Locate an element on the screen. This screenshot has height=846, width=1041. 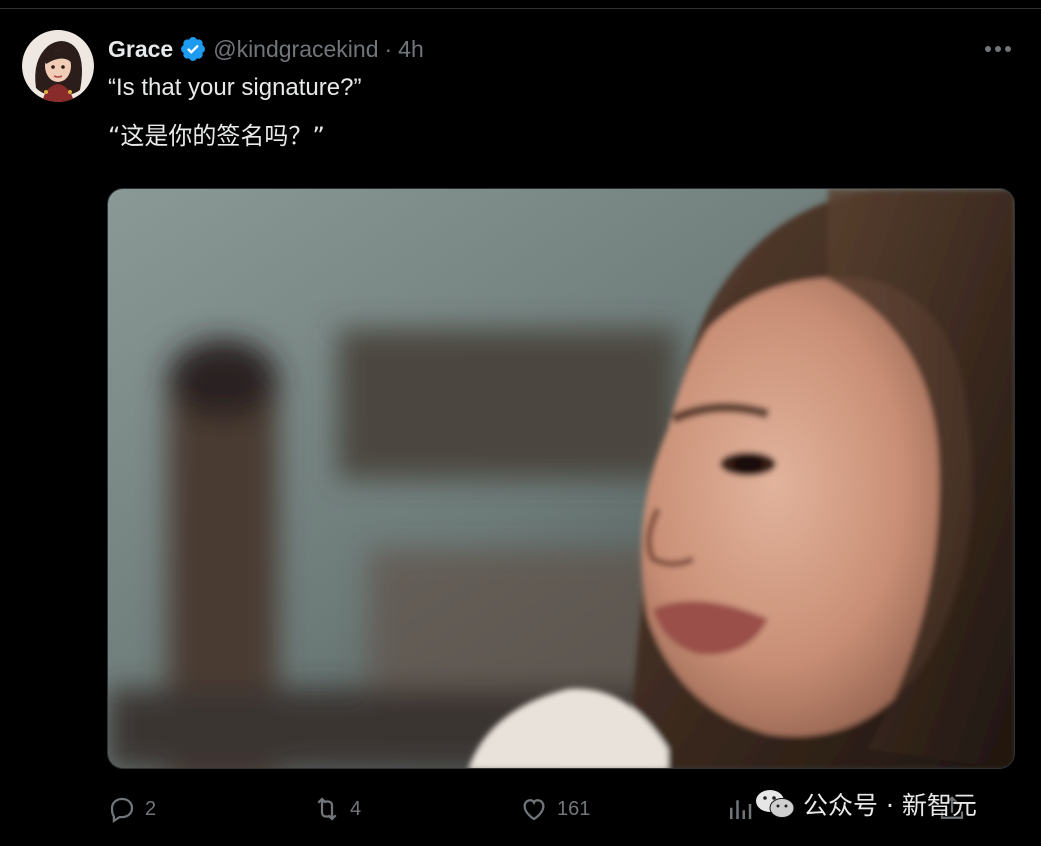
reply-icon is located at coordinates (122, 810).